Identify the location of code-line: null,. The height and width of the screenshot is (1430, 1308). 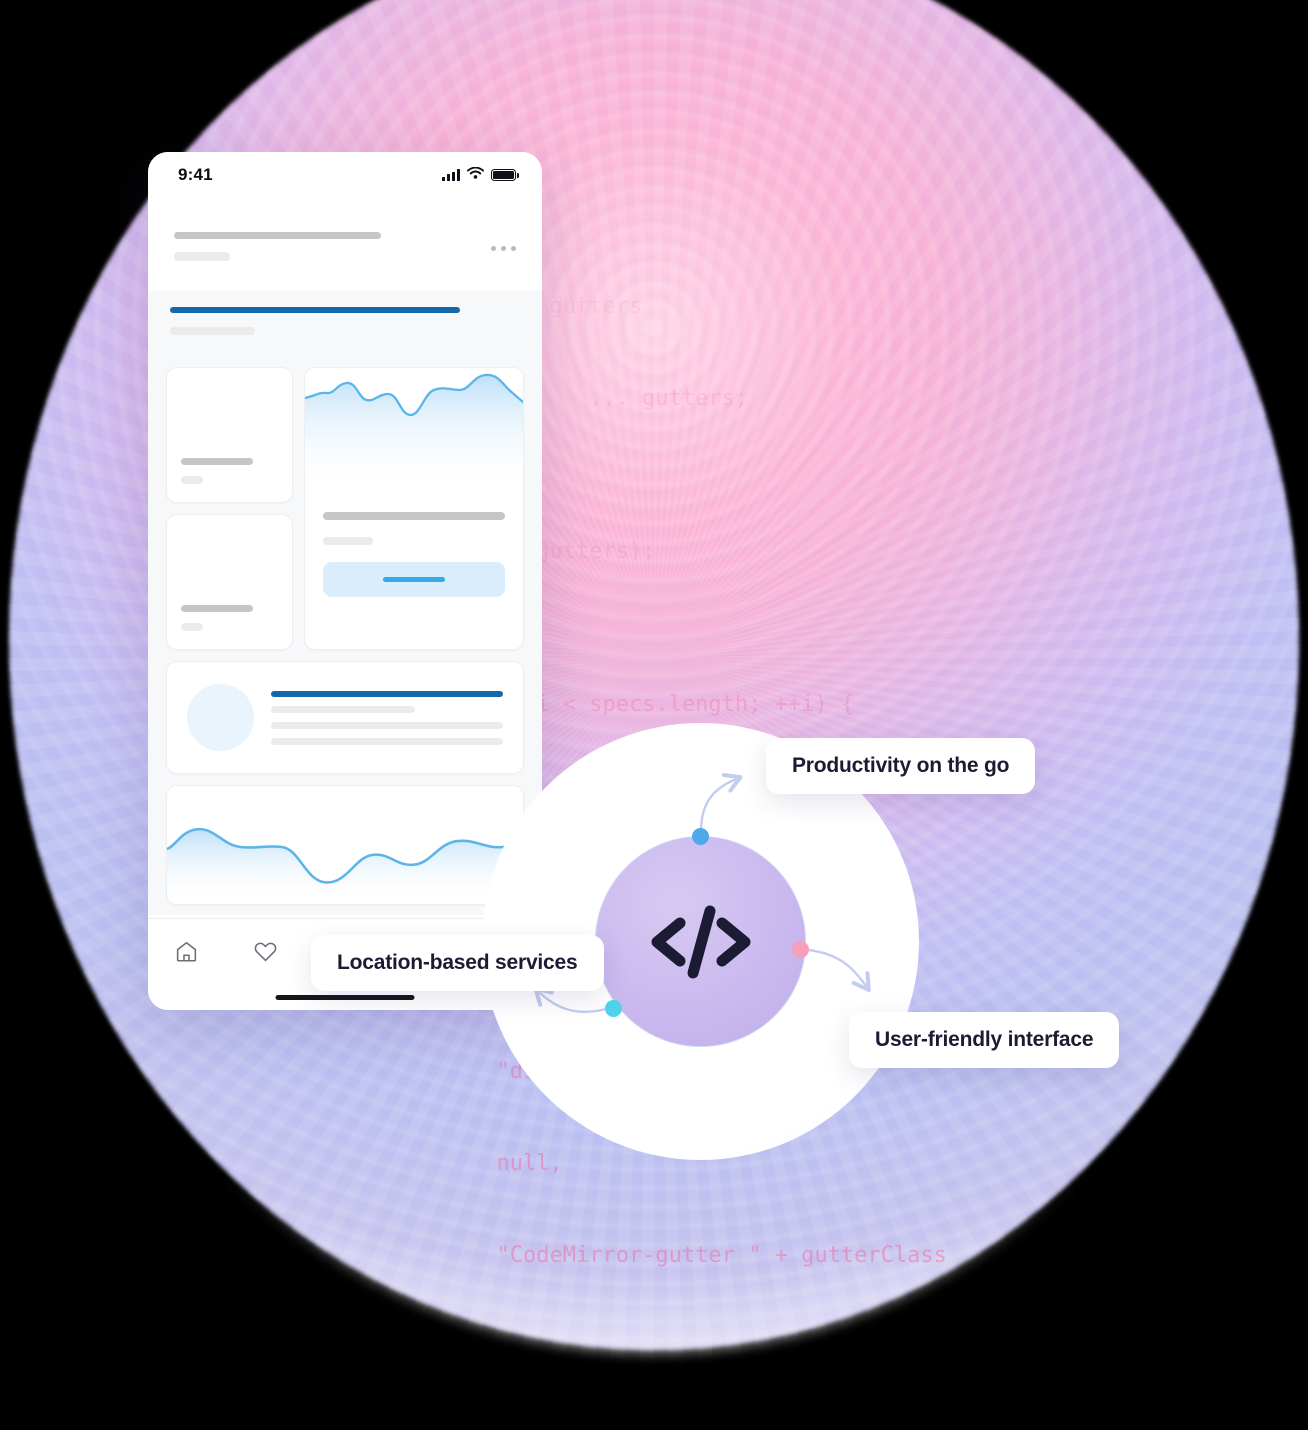
(516, 1163).